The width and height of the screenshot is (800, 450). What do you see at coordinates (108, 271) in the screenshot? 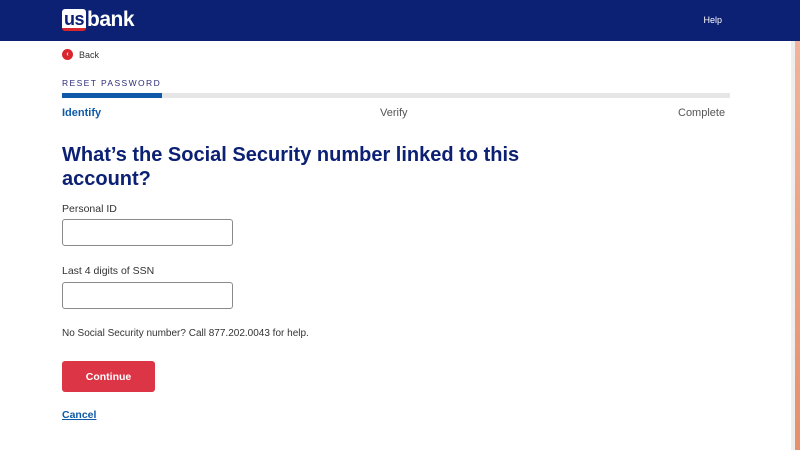
I see `ssn-last4-label: Last 4 digits of SSN` at bounding box center [108, 271].